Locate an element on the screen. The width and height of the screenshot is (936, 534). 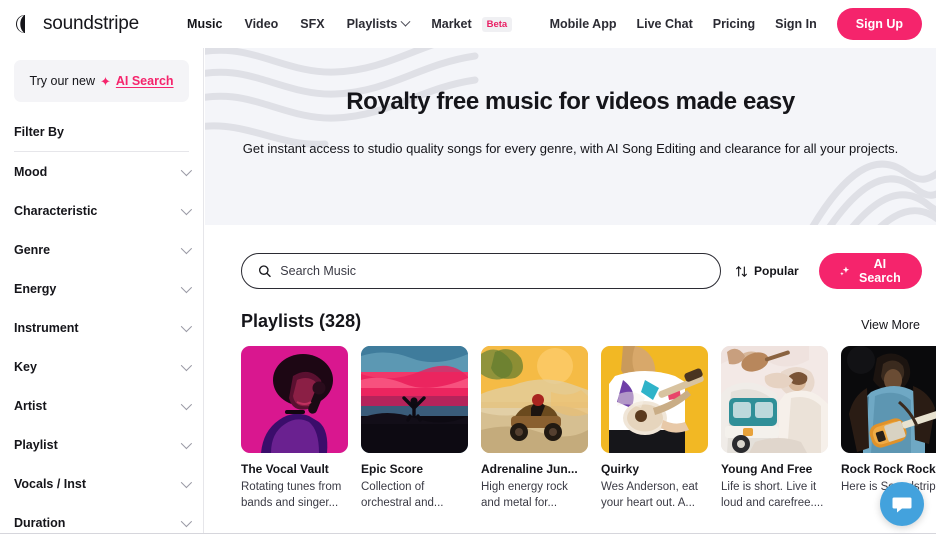
beta-badge: Beta is located at coordinates (497, 24).